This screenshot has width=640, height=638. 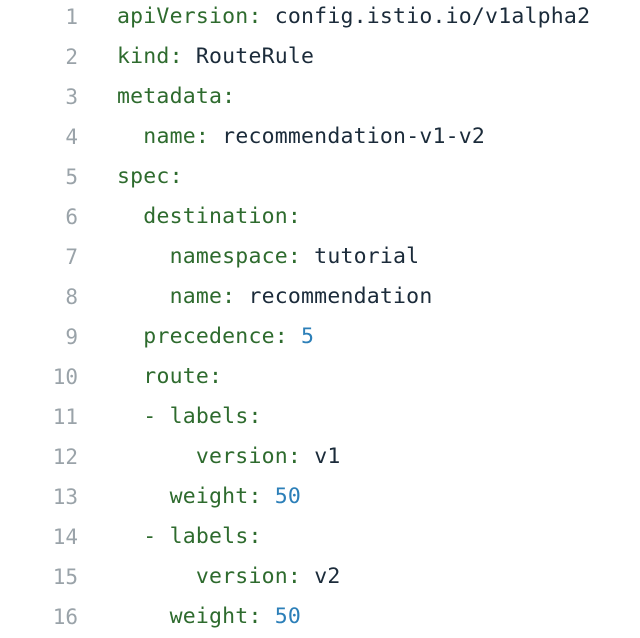 What do you see at coordinates (320, 97) in the screenshot?
I see `code-line: 3 metadata:` at bounding box center [320, 97].